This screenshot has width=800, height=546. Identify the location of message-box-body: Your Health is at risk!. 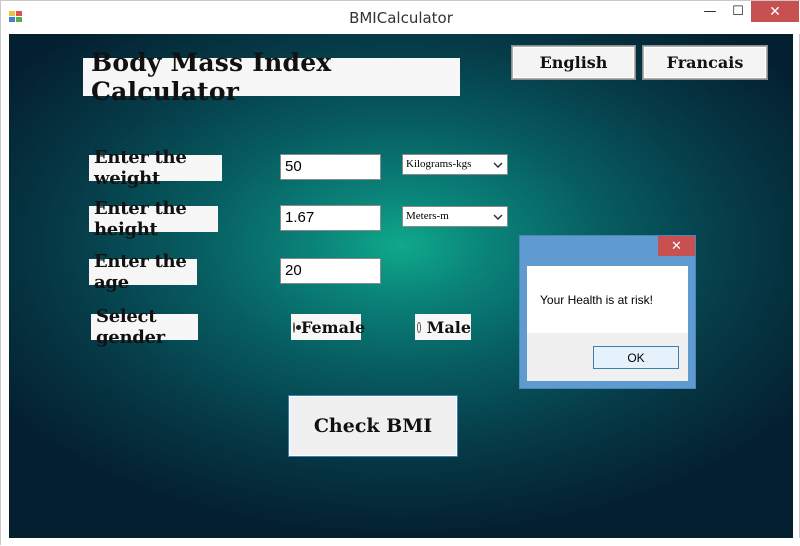
(607, 299).